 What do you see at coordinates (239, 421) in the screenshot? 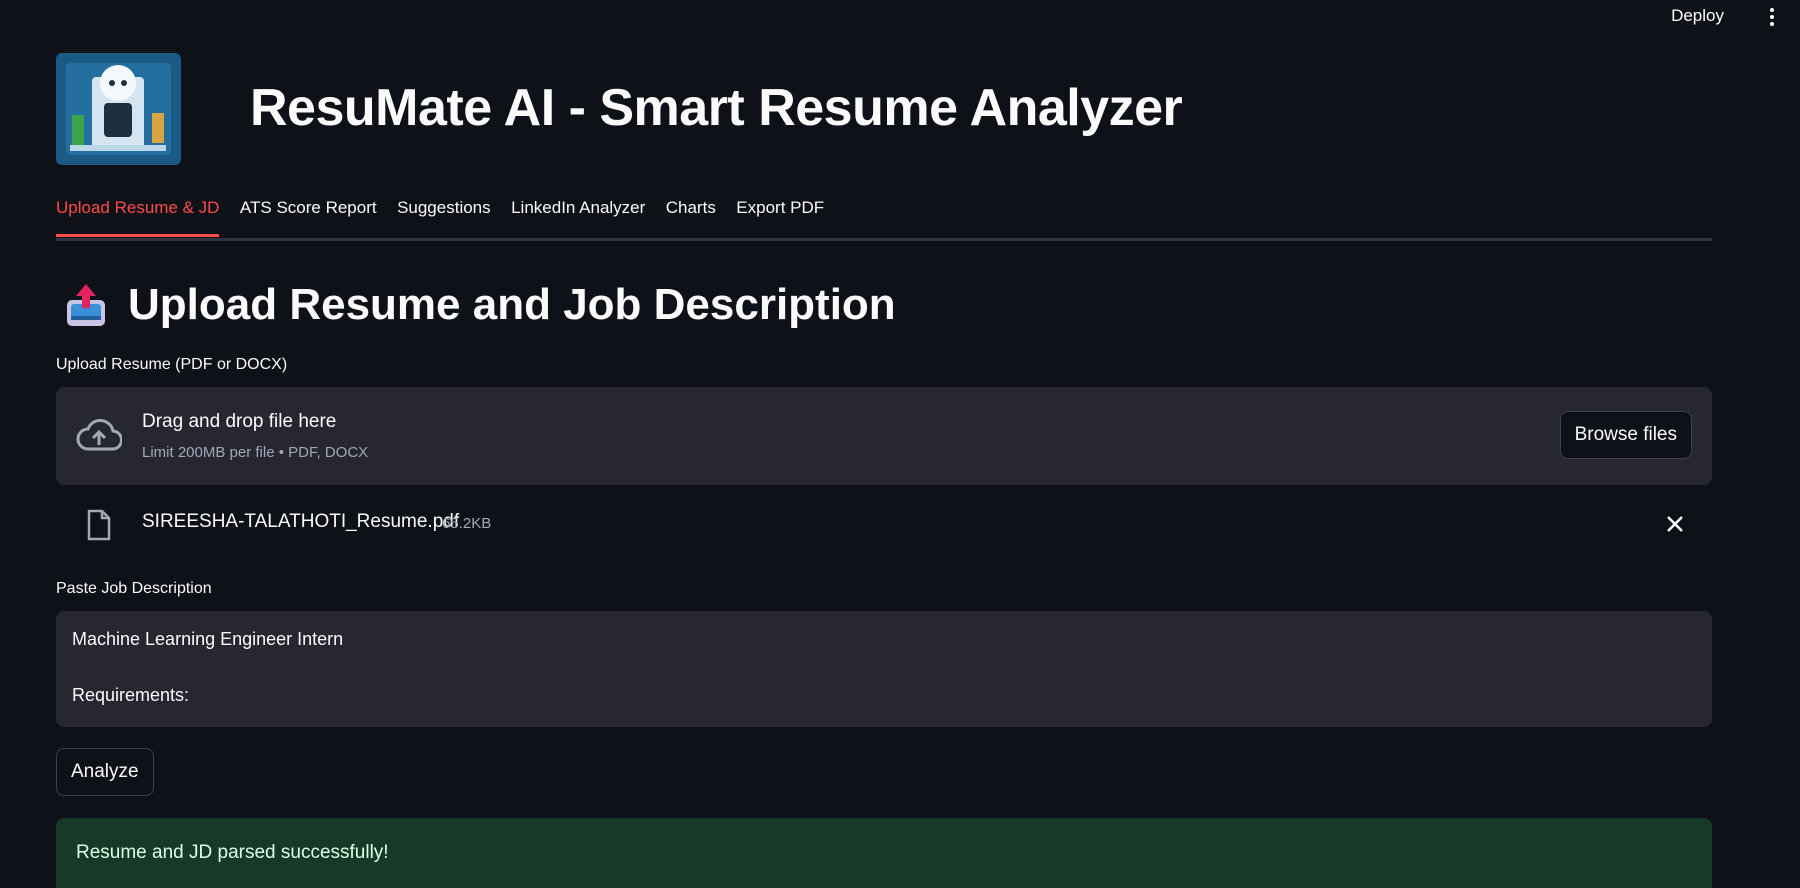
I see `dropzone-title: Drag and drop file here` at bounding box center [239, 421].